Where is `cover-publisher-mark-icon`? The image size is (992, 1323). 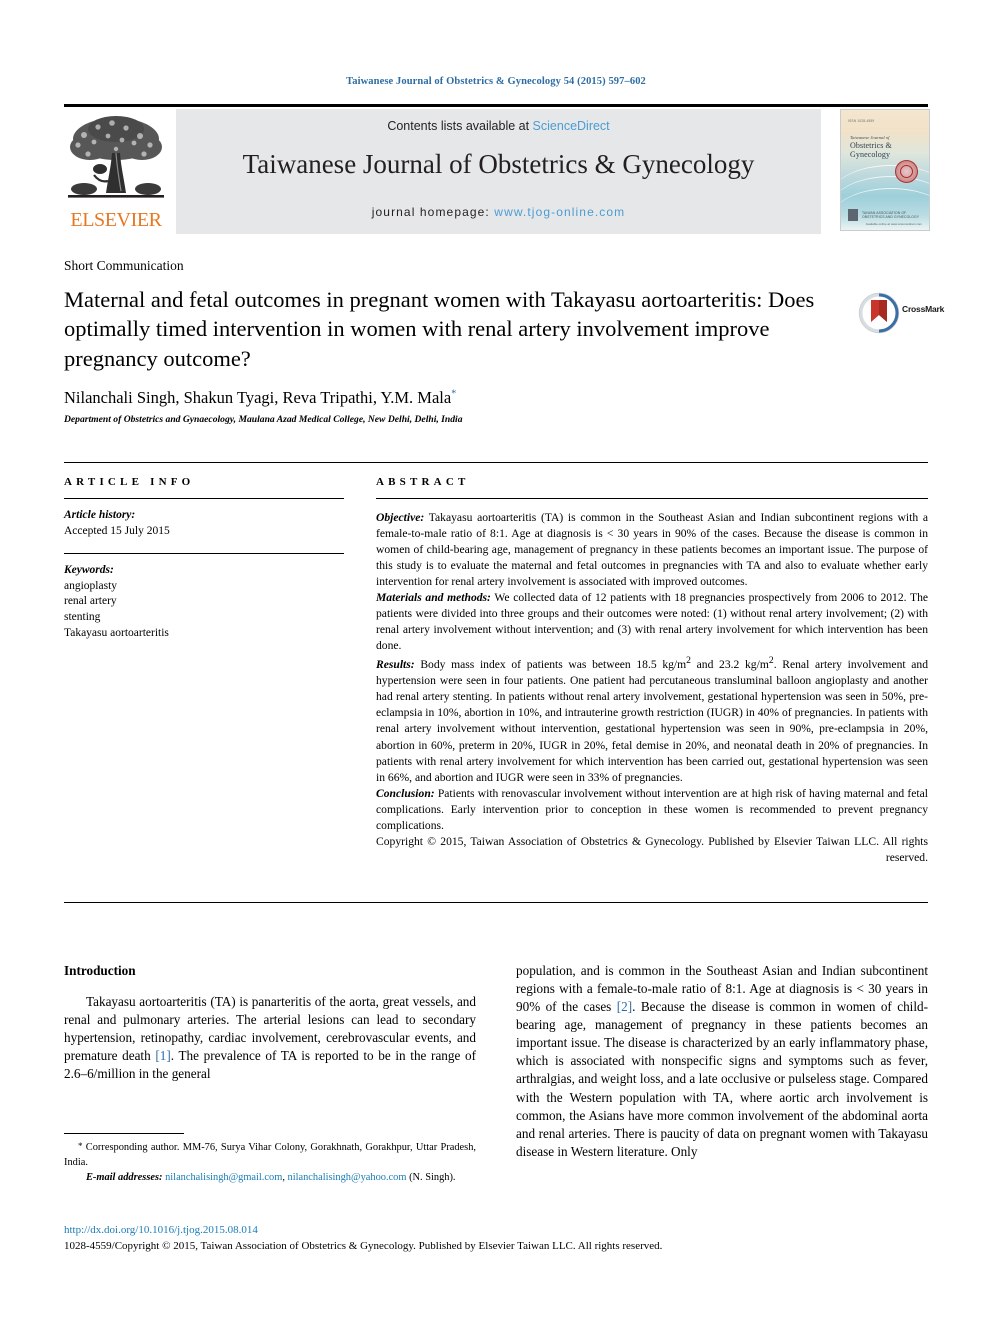 cover-publisher-mark-icon is located at coordinates (853, 215).